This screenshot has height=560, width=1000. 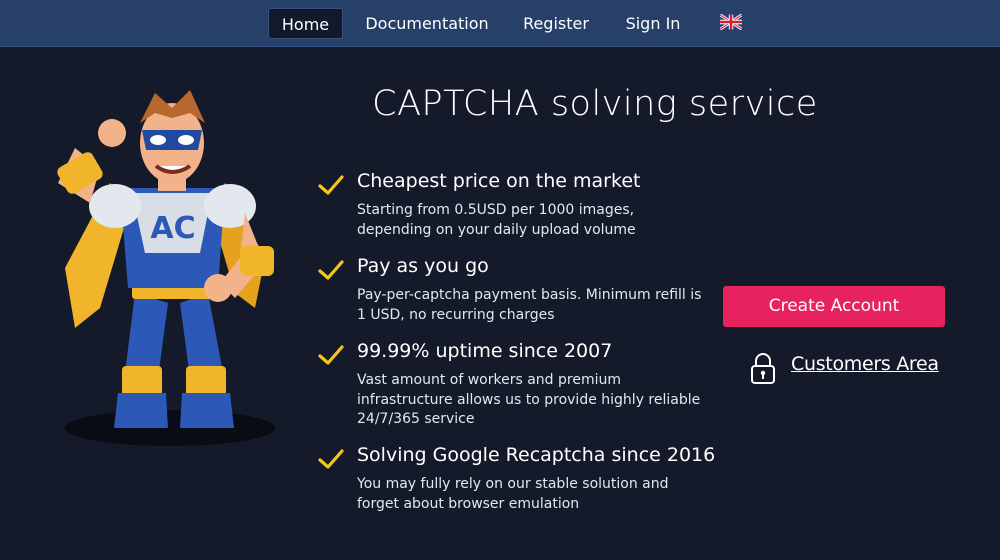 What do you see at coordinates (427, 23) in the screenshot?
I see `nav-documentation: Documentation` at bounding box center [427, 23].